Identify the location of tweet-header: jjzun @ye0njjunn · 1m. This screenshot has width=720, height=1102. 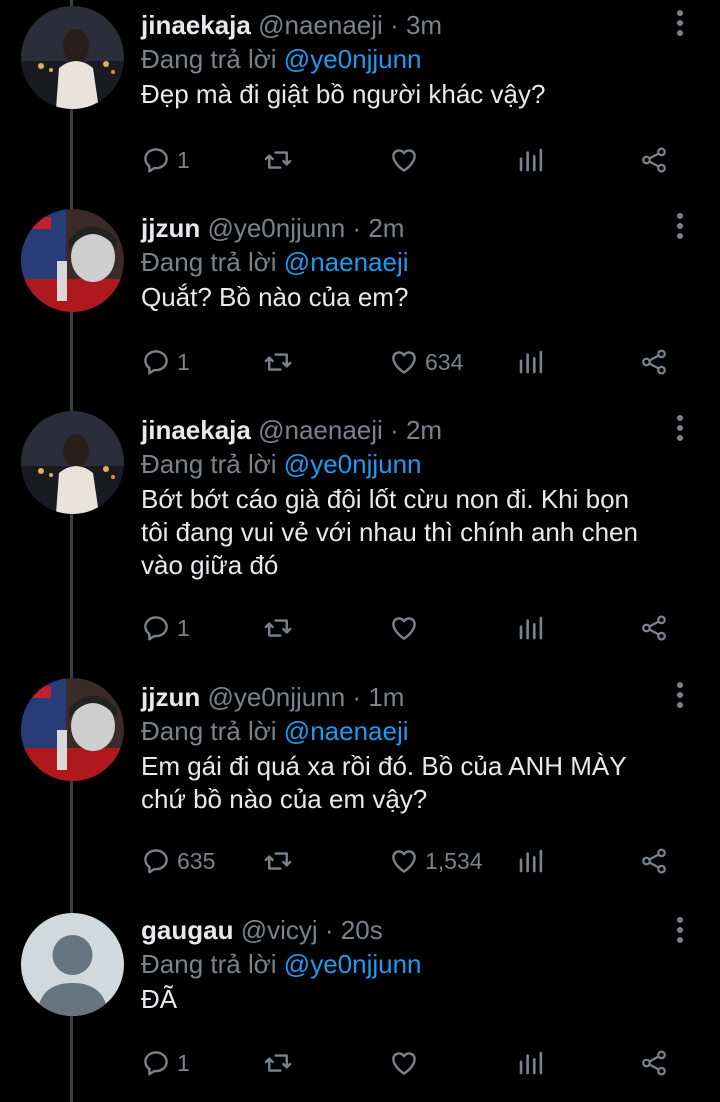
(273, 697).